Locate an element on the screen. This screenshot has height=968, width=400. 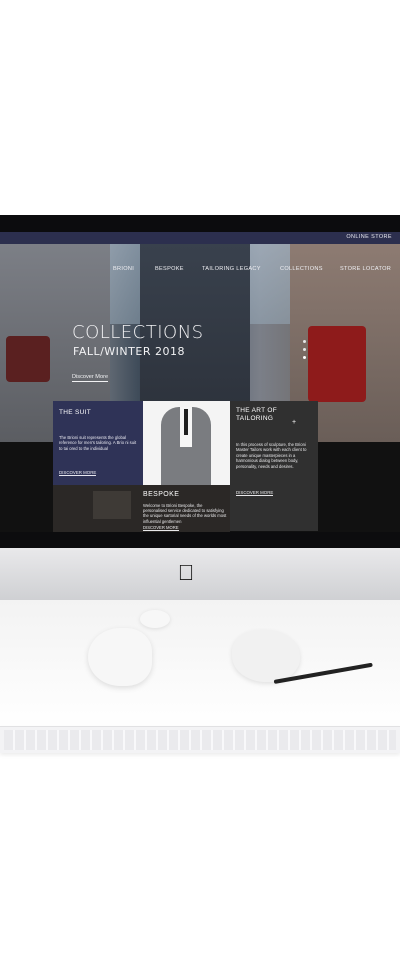
hero-subtitle: FALL/WINTER 2018 is located at coordinates (129, 351).